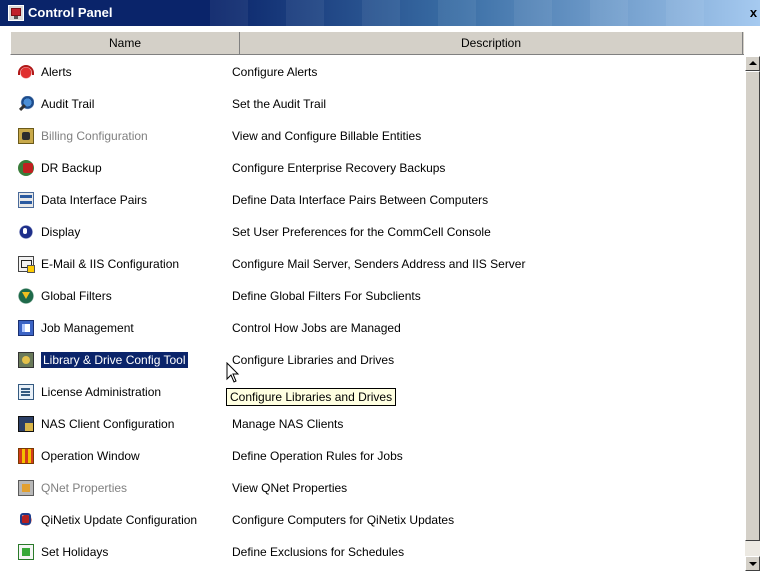 This screenshot has height=571, width=760. I want to click on item-description: Control How Jobs are Managed, so click(316, 328).